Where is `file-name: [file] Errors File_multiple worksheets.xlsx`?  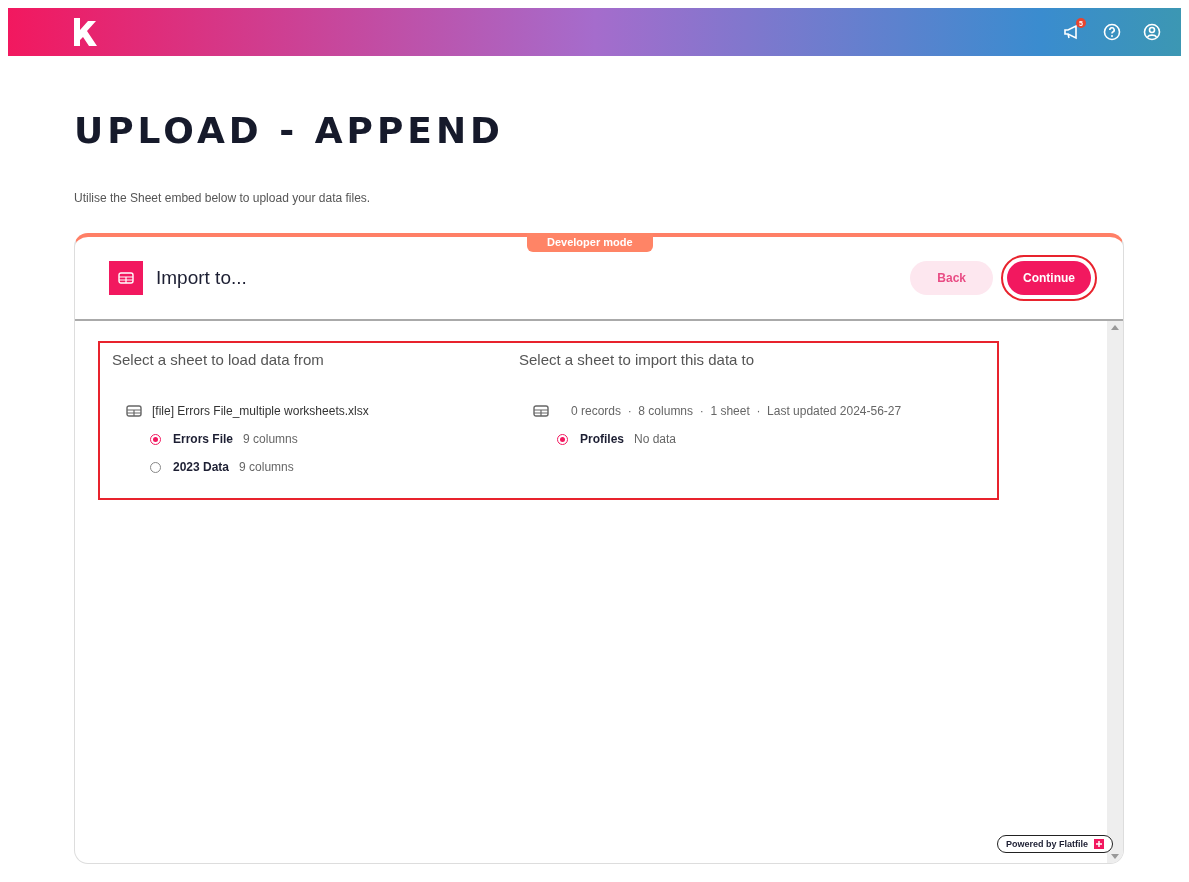
file-name: [file] Errors File_multiple worksheets.xlsx is located at coordinates (260, 411).